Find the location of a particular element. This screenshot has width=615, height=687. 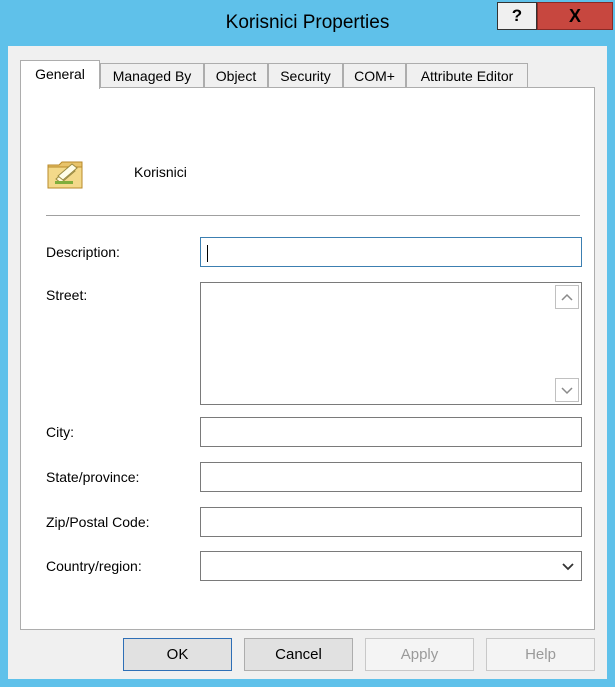

scroll-down-button is located at coordinates (567, 390).